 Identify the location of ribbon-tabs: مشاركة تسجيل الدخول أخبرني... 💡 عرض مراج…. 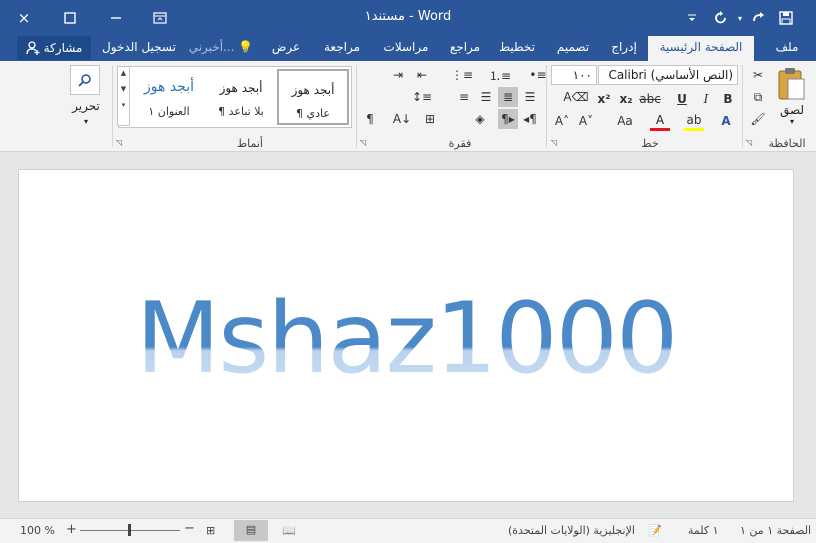
(408, 48).